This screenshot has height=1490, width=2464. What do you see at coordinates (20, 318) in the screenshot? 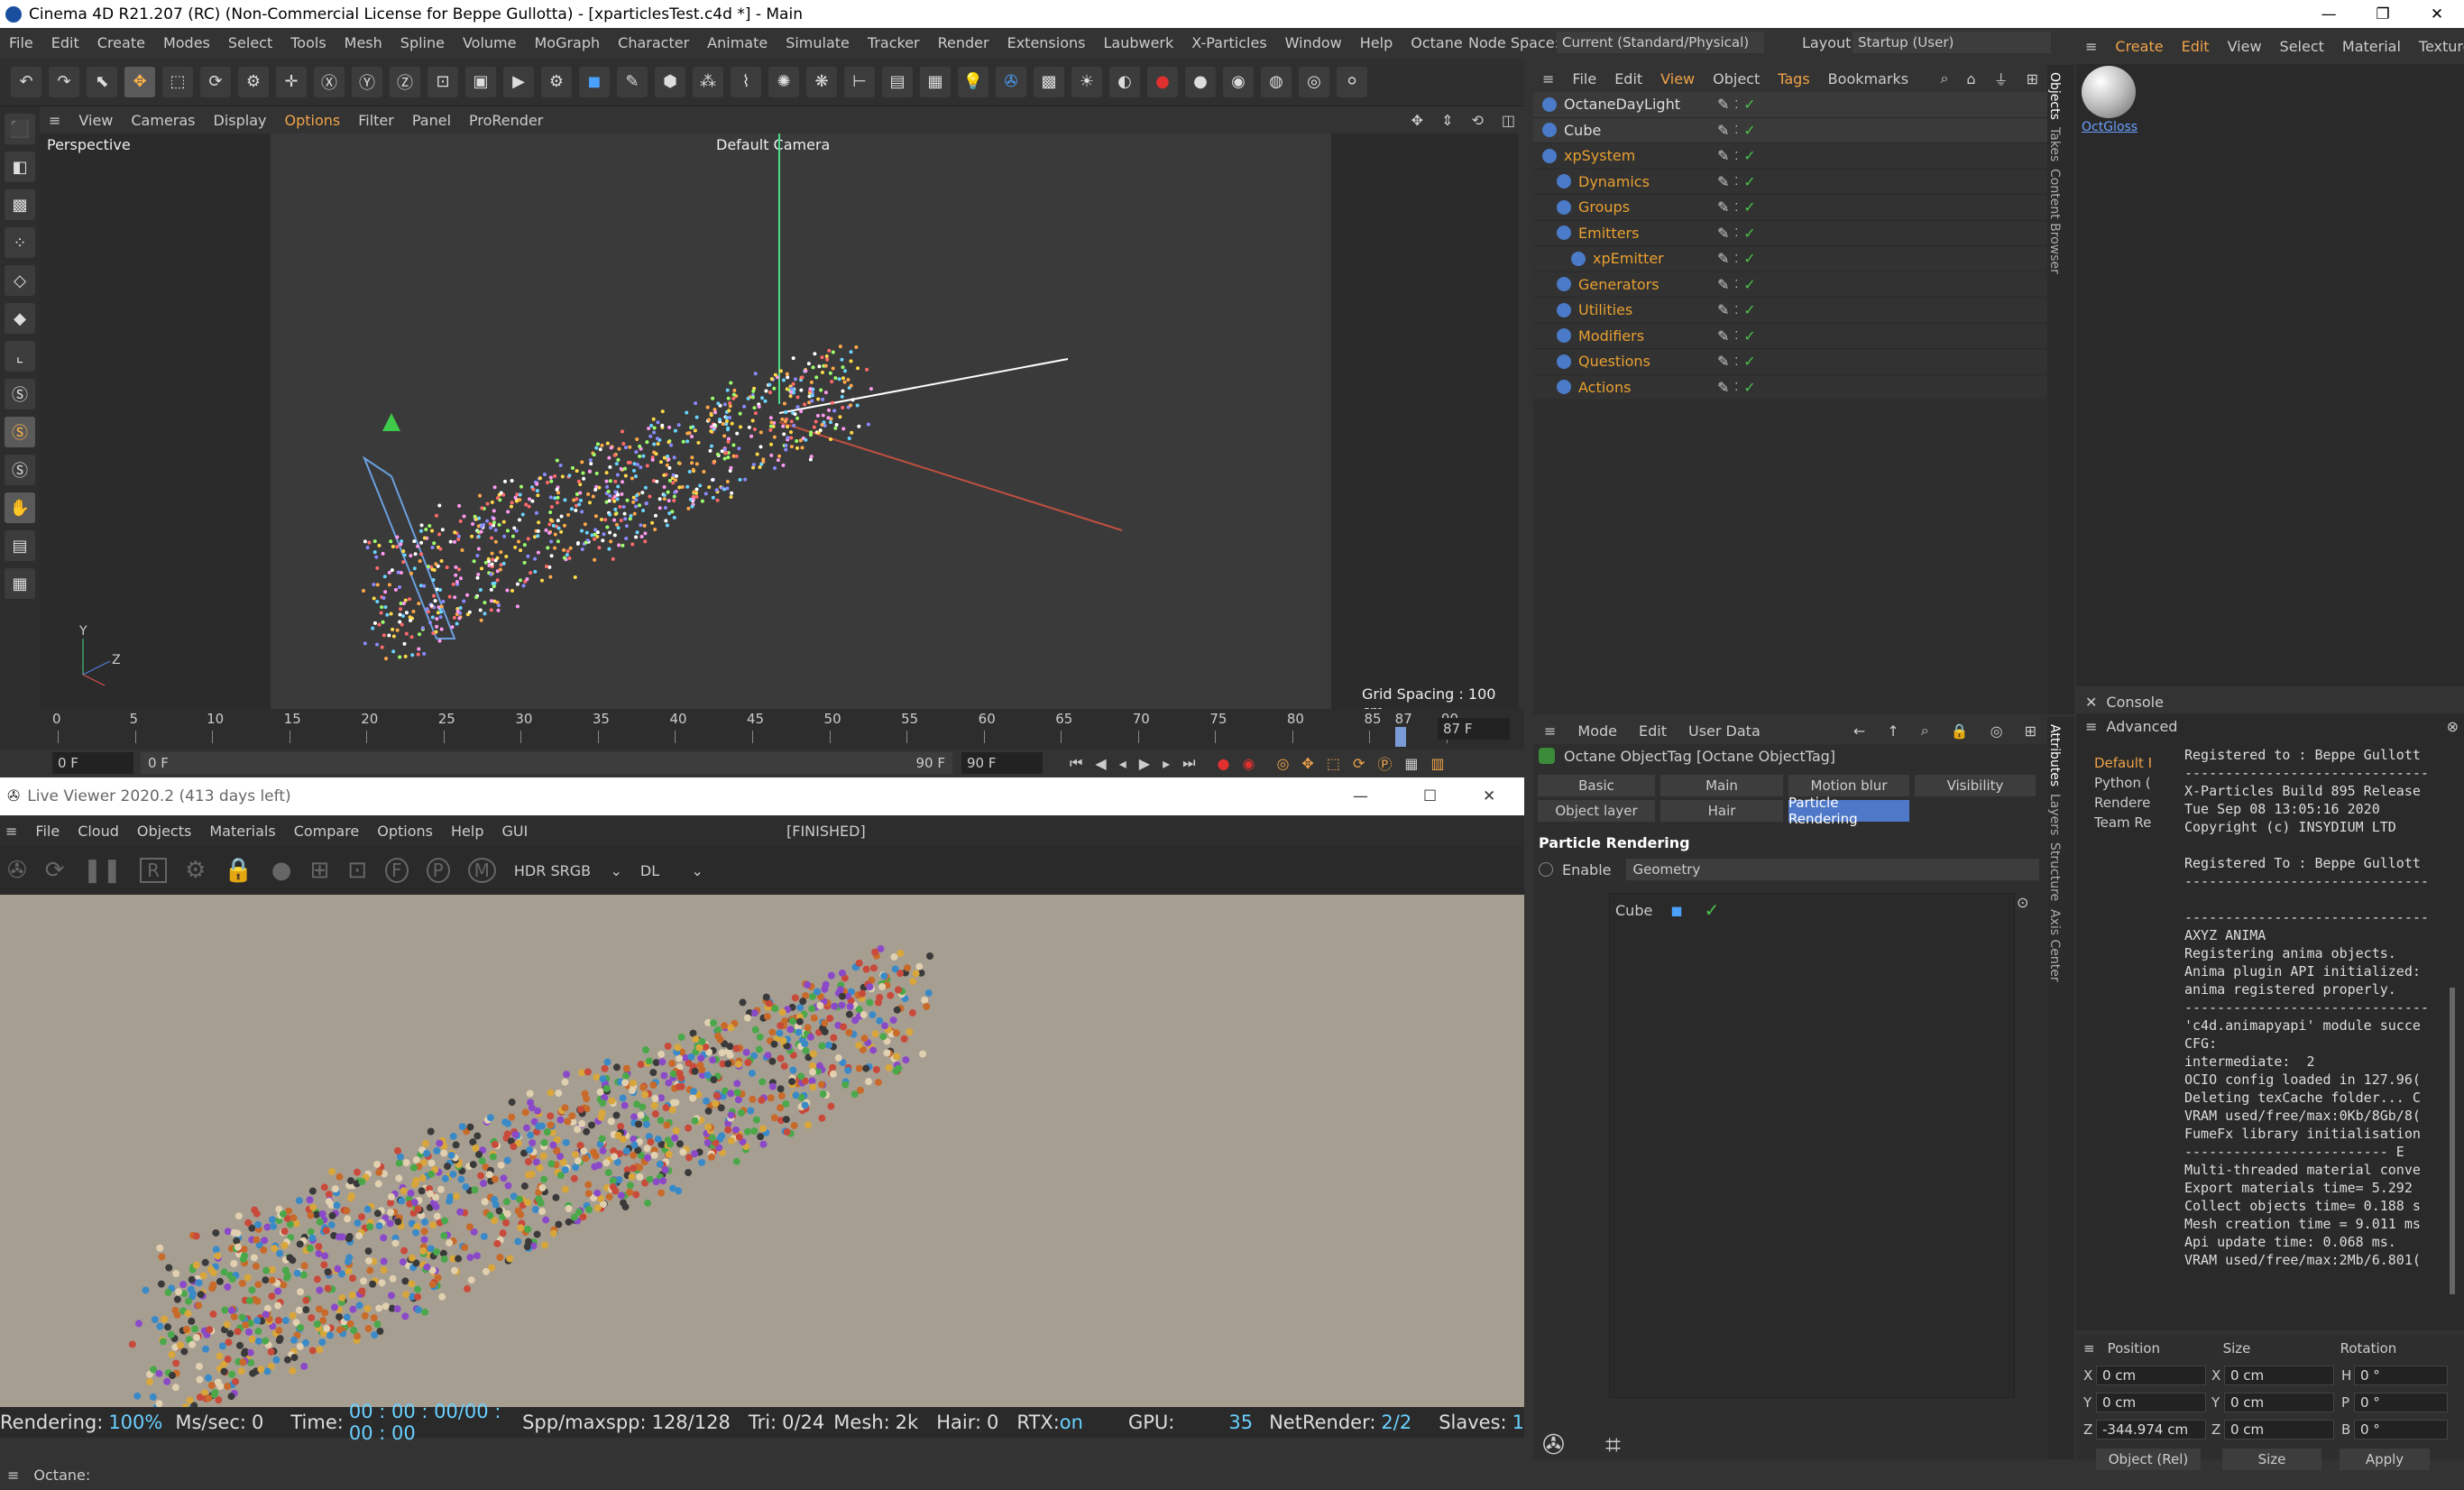
I see `polygons-mode-icon: ◆` at bounding box center [20, 318].